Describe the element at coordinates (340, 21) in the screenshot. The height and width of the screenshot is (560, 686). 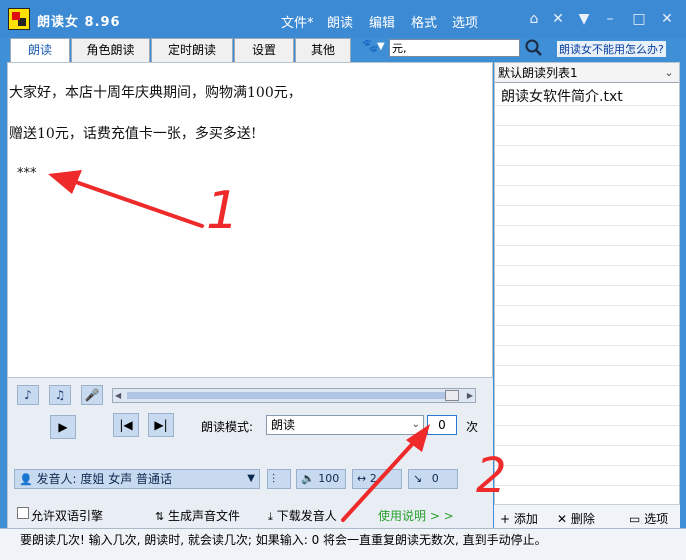
I see `menu-read: 朗读` at that location.